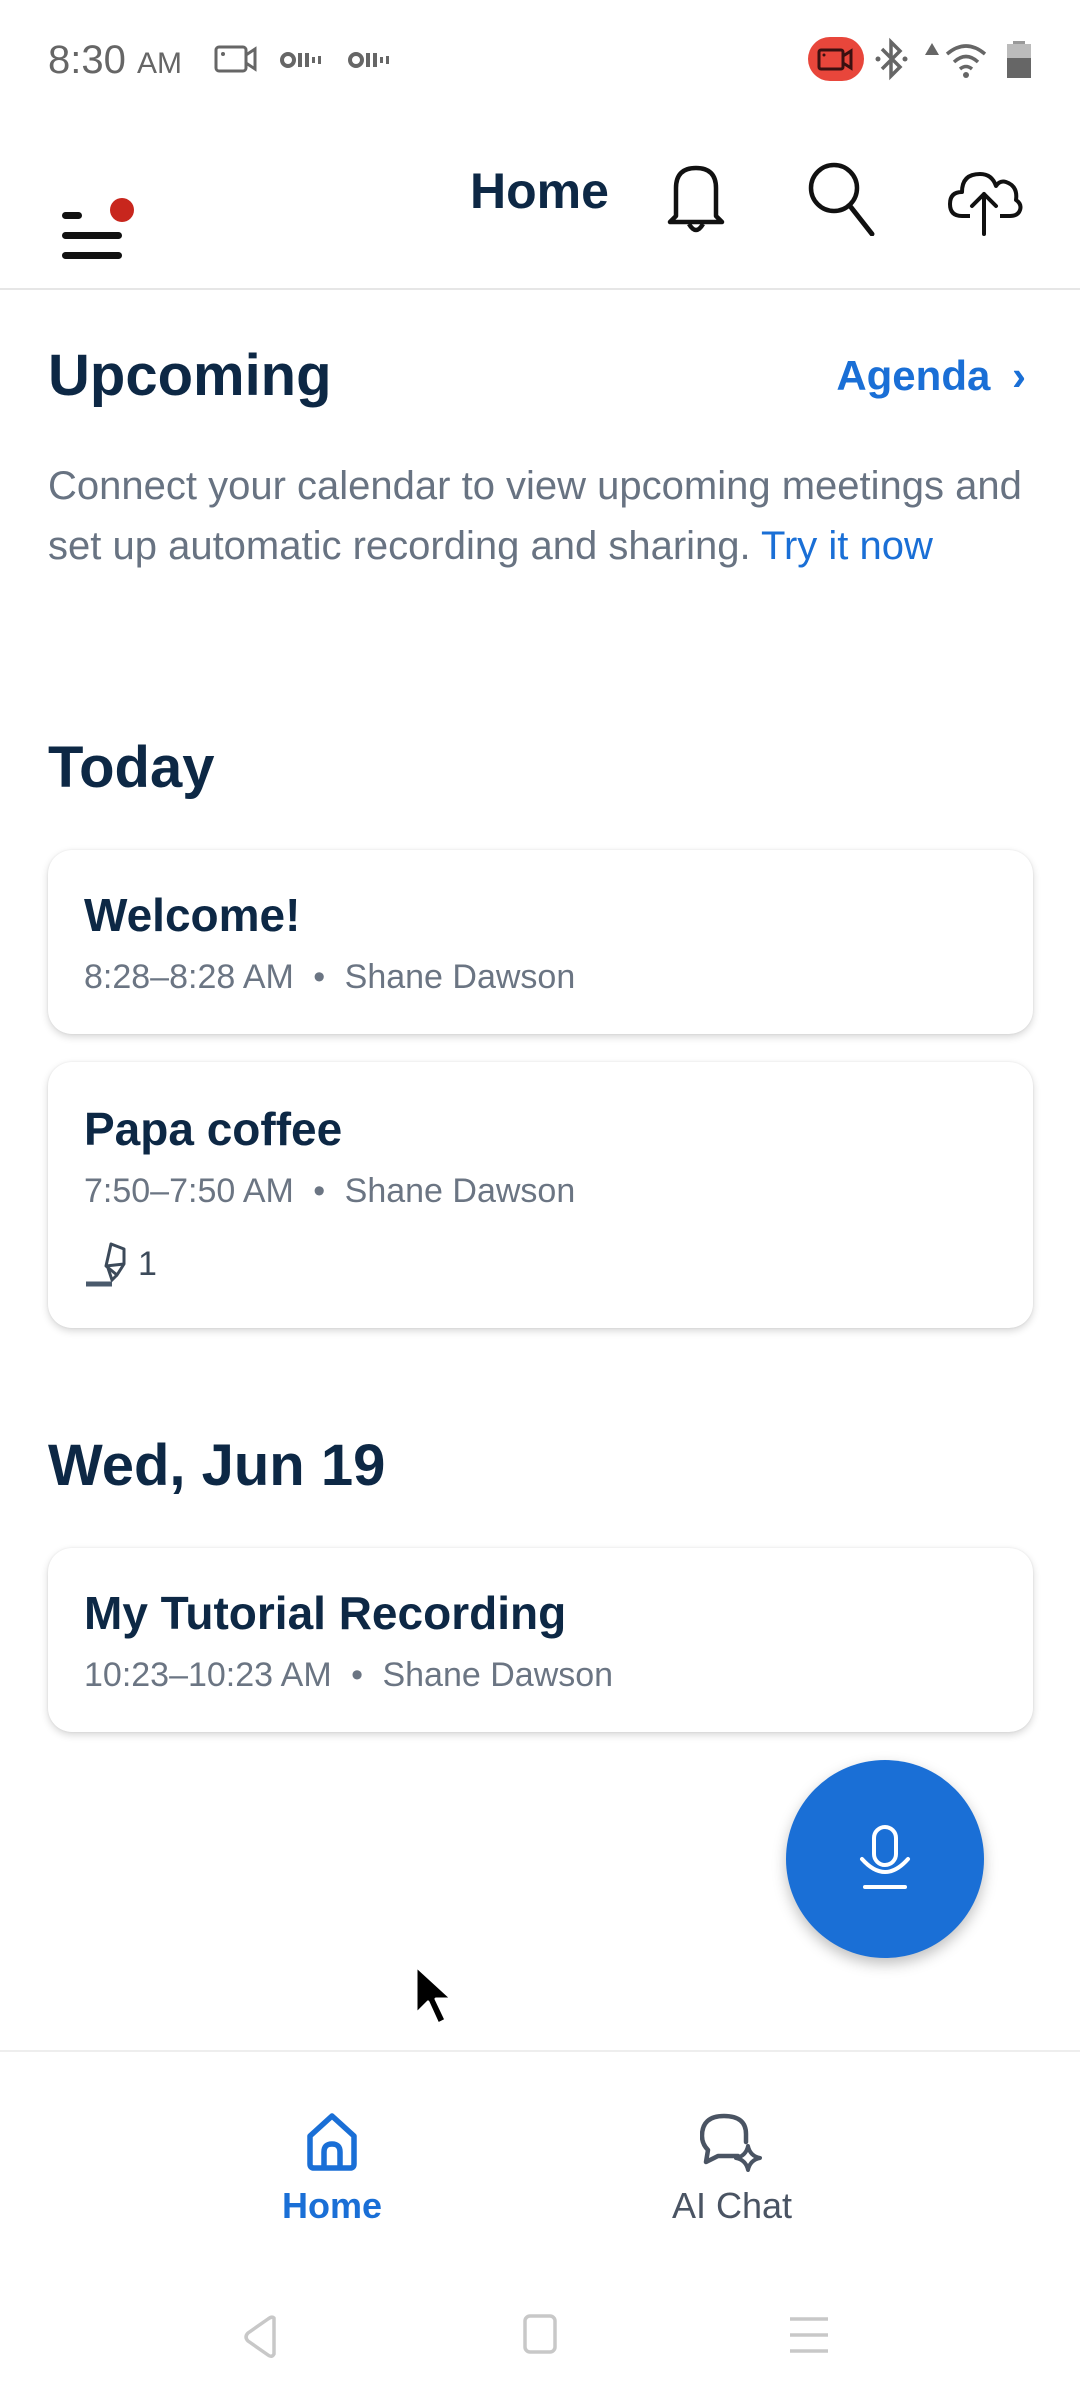 This screenshot has width=1080, height=2400. What do you see at coordinates (325, 1613) in the screenshot?
I see `recording-title: My Tutorial Recording` at bounding box center [325, 1613].